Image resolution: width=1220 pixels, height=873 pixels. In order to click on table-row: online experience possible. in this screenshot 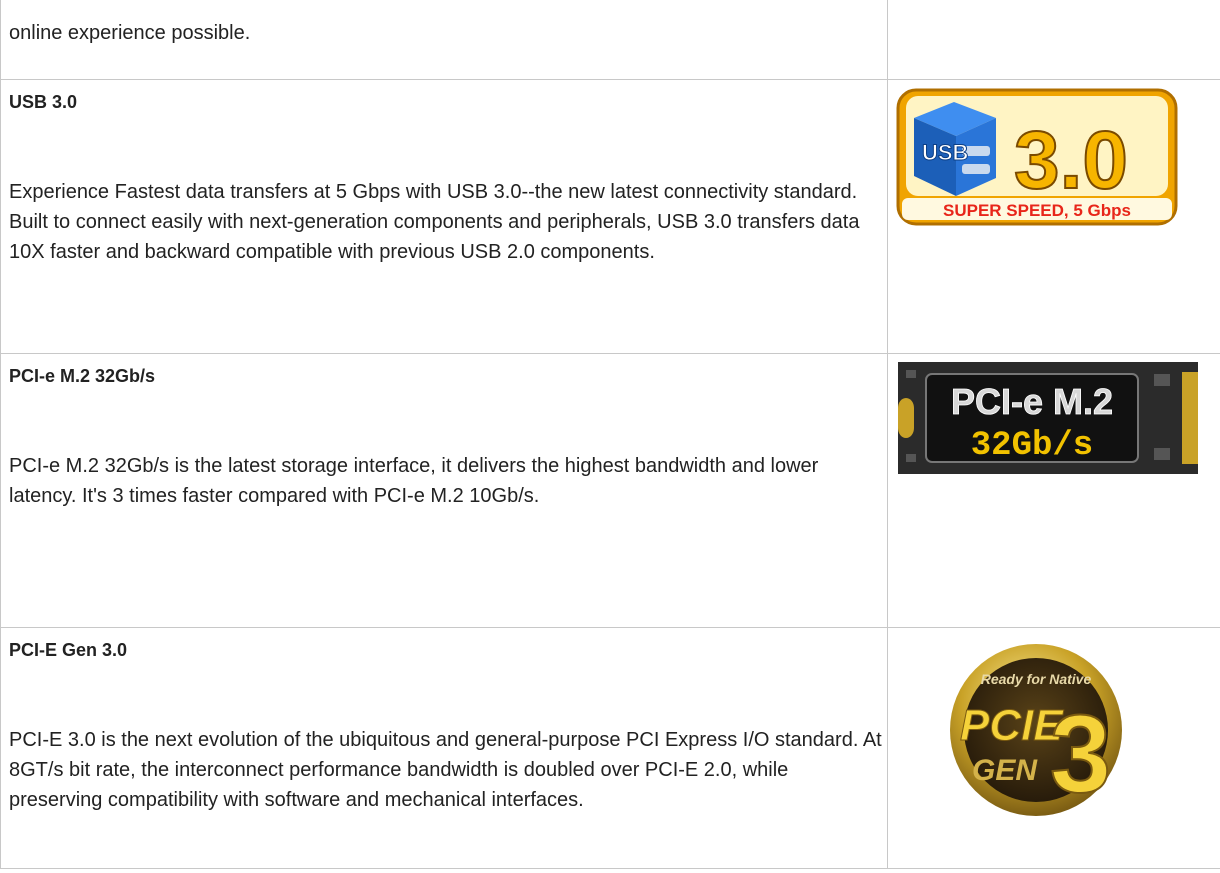, I will do `click(610, 40)`.